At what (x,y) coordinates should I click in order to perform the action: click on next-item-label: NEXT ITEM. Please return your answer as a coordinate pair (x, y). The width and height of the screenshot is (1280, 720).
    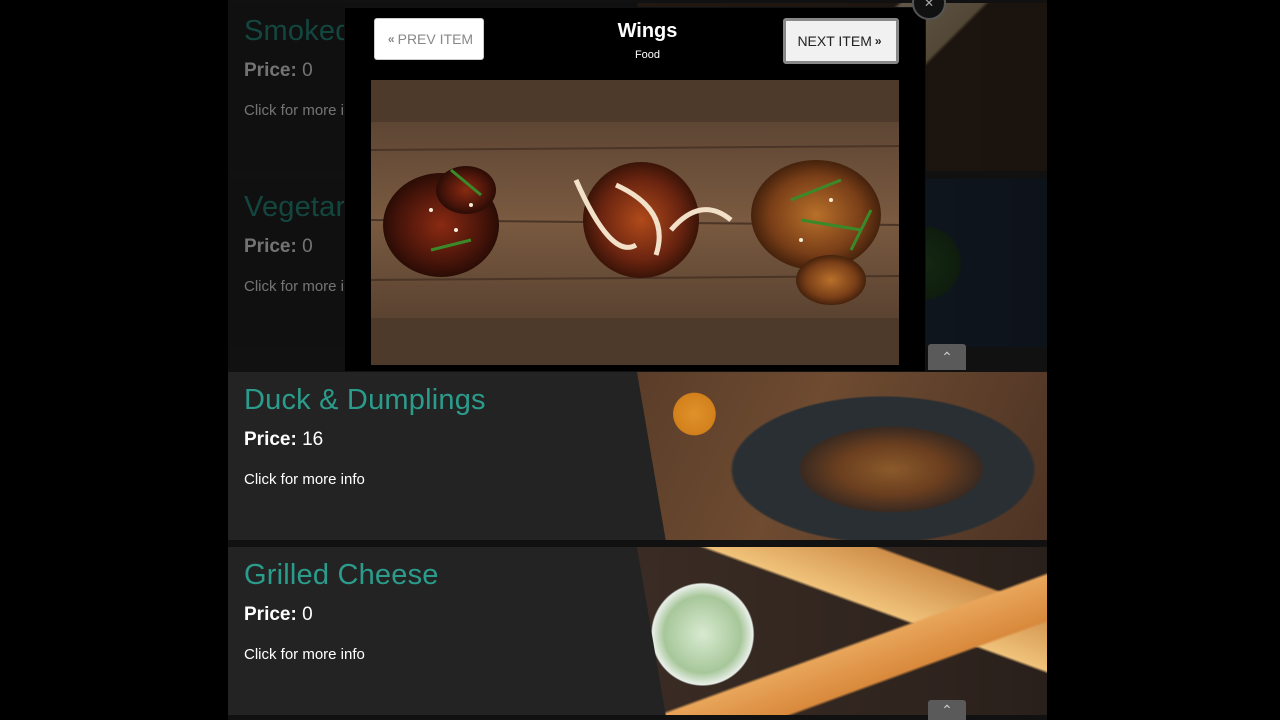
    Looking at the image, I should click on (834, 41).